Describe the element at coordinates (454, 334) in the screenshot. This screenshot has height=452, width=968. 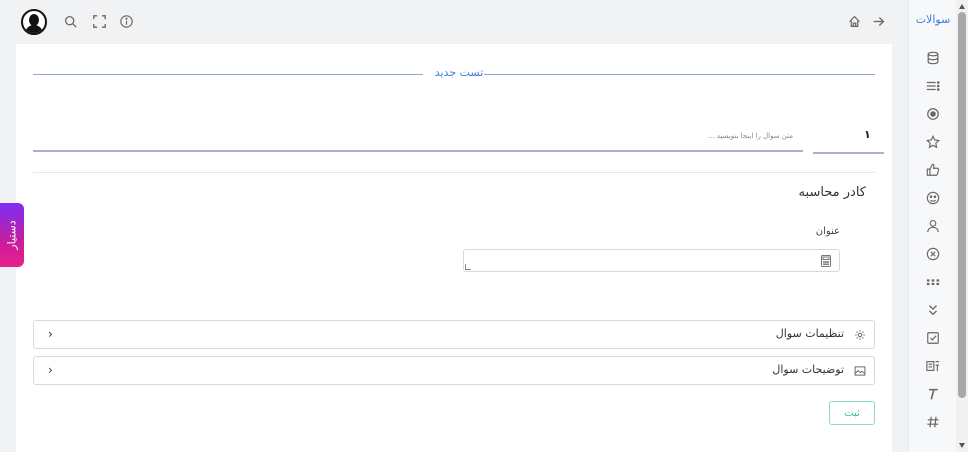
I see `accordion-question-settings: تنظیمات سوال ›` at that location.